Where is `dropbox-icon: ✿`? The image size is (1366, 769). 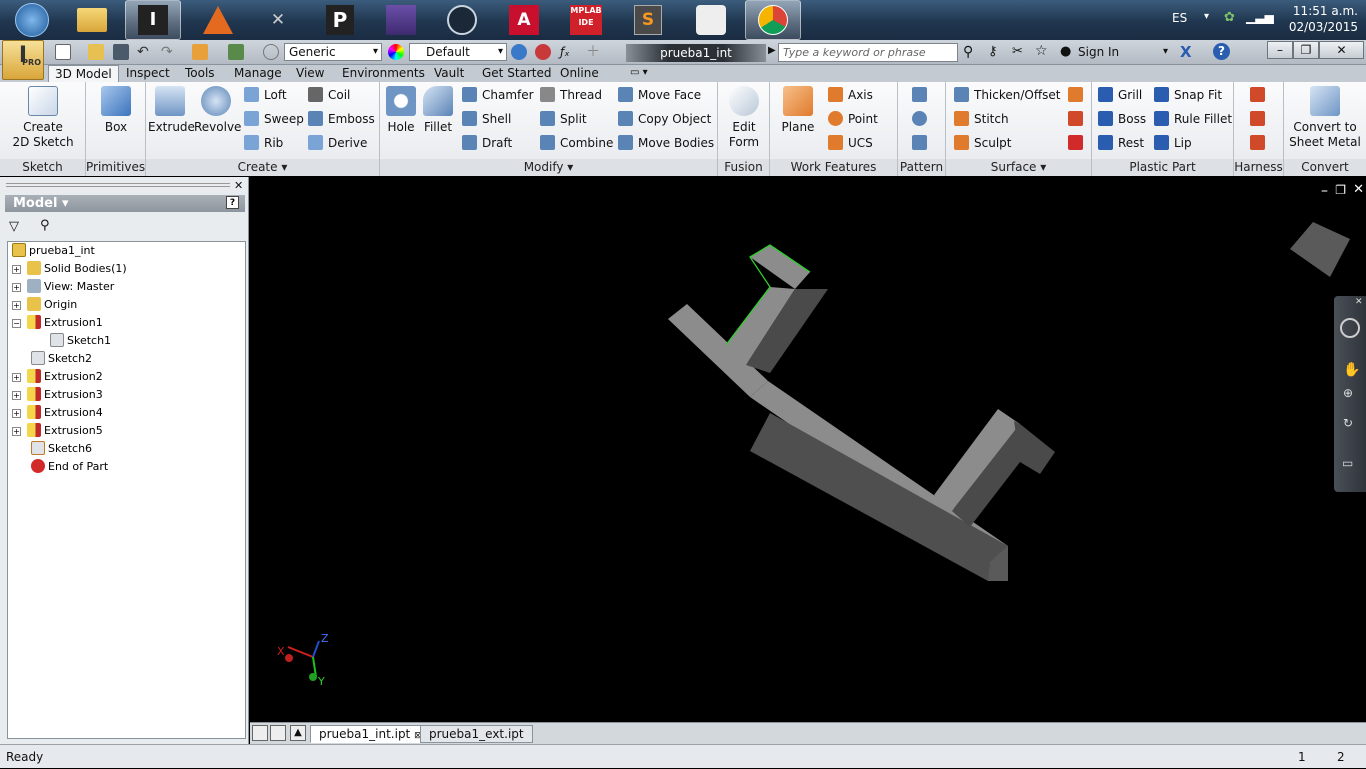
dropbox-icon: ✿ is located at coordinates (1229, 17).